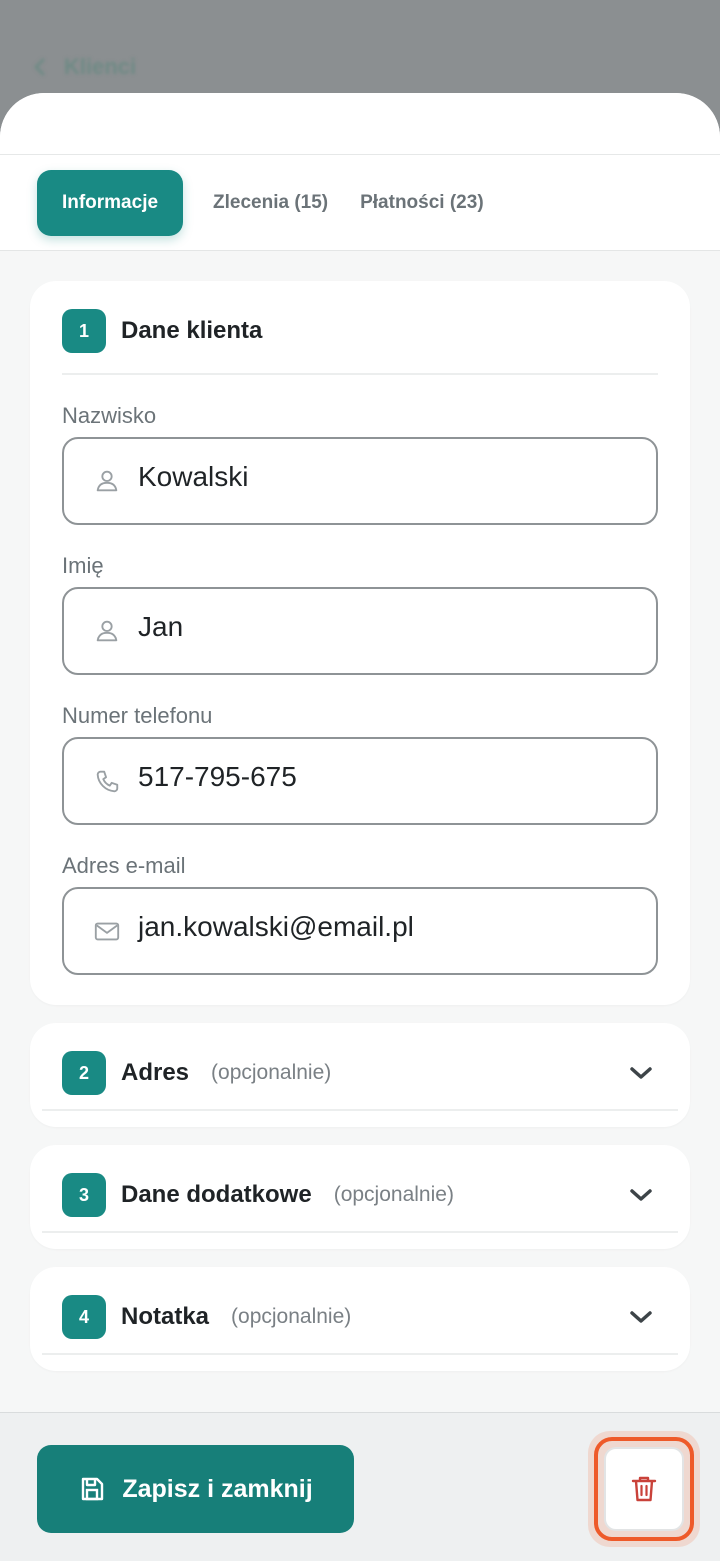  What do you see at coordinates (360, 1486) in the screenshot?
I see `action-footer: Zapisz i zamknij` at bounding box center [360, 1486].